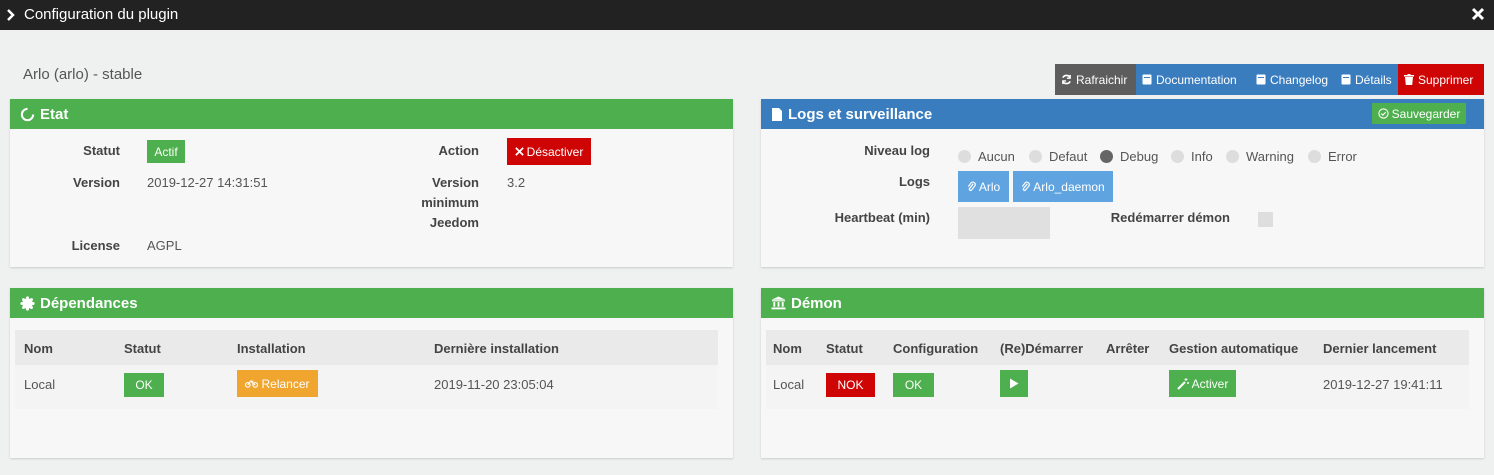  I want to click on heartbeat-input, so click(1004, 223).